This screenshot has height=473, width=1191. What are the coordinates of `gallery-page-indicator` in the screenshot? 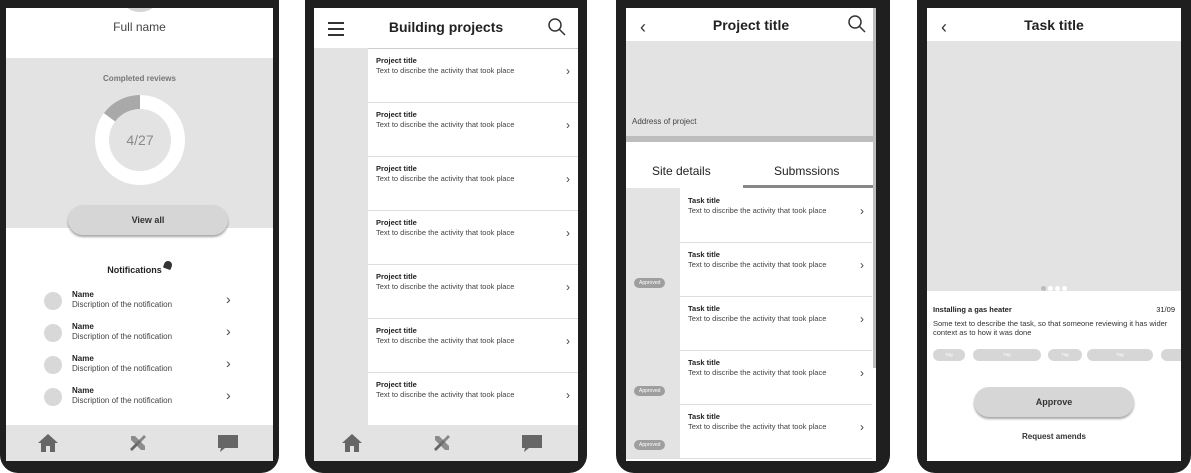 It's located at (1054, 287).